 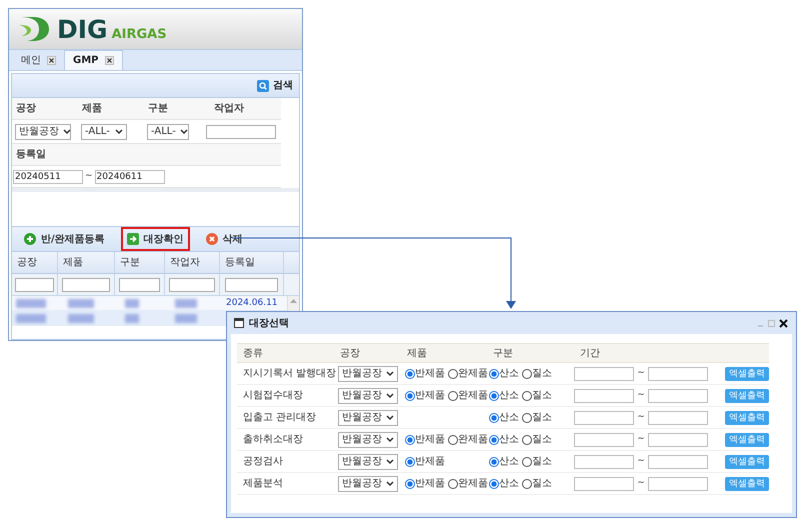 I want to click on ledger-name: 출하취소대장, so click(x=273, y=440).